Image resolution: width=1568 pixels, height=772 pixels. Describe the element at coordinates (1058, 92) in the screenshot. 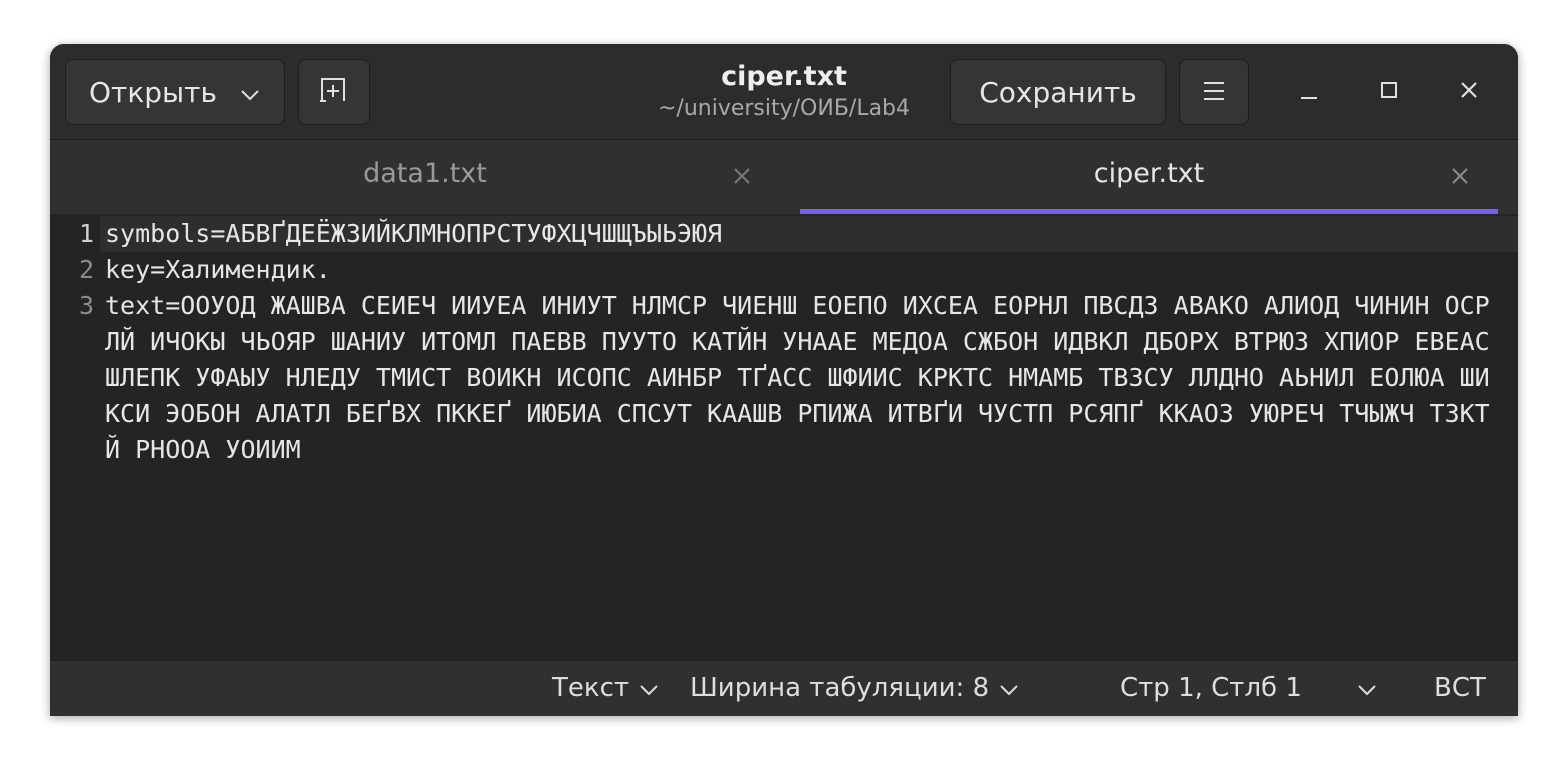

I see `save-button: Сохранить` at that location.